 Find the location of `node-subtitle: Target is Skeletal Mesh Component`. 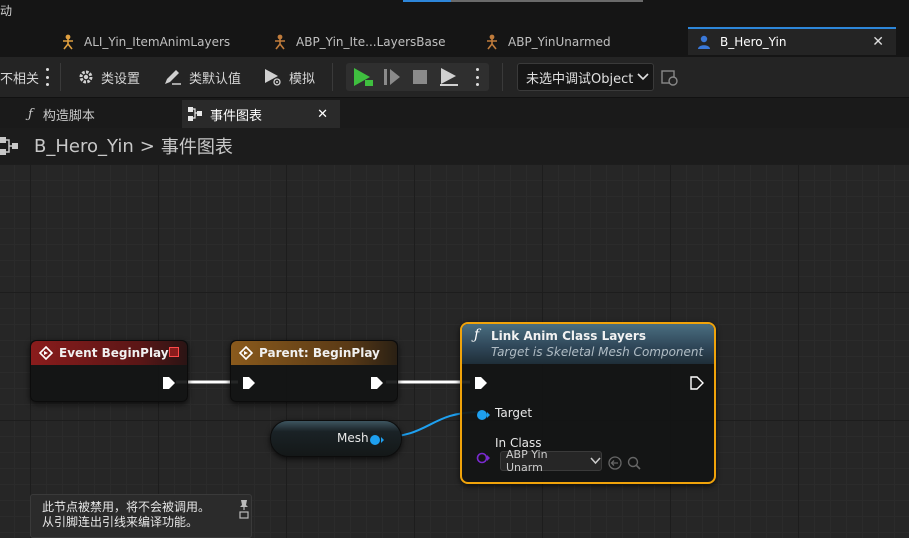

node-subtitle: Target is Skeletal Mesh Component is located at coordinates (597, 352).